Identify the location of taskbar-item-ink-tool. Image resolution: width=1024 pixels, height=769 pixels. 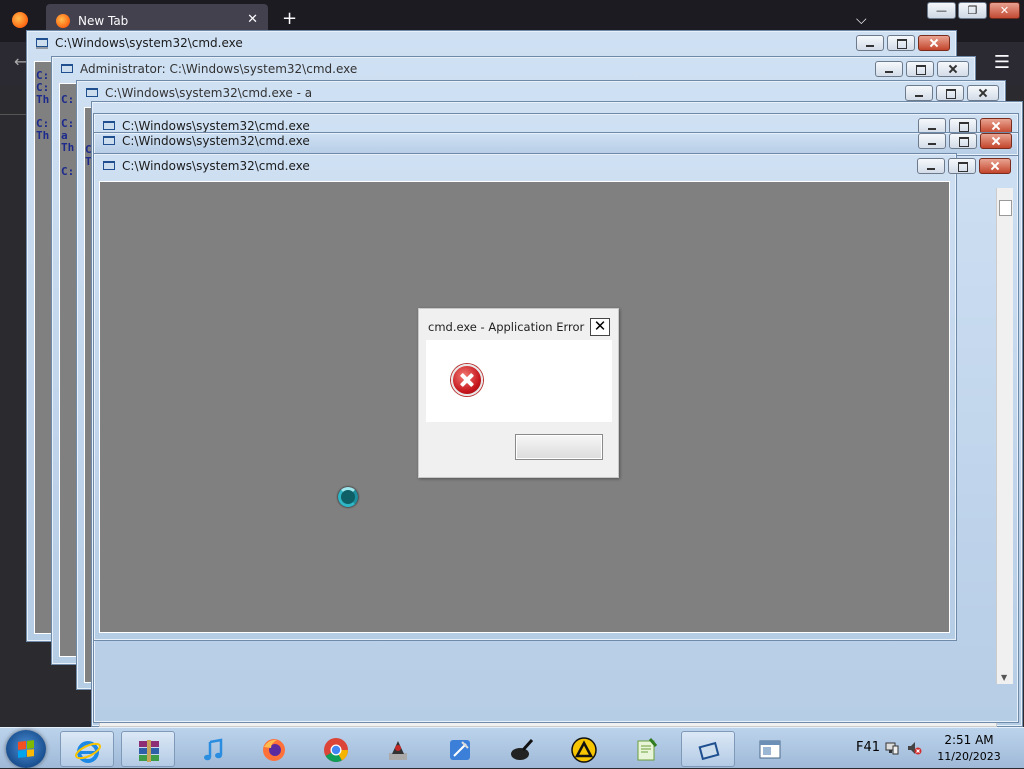
(522, 749).